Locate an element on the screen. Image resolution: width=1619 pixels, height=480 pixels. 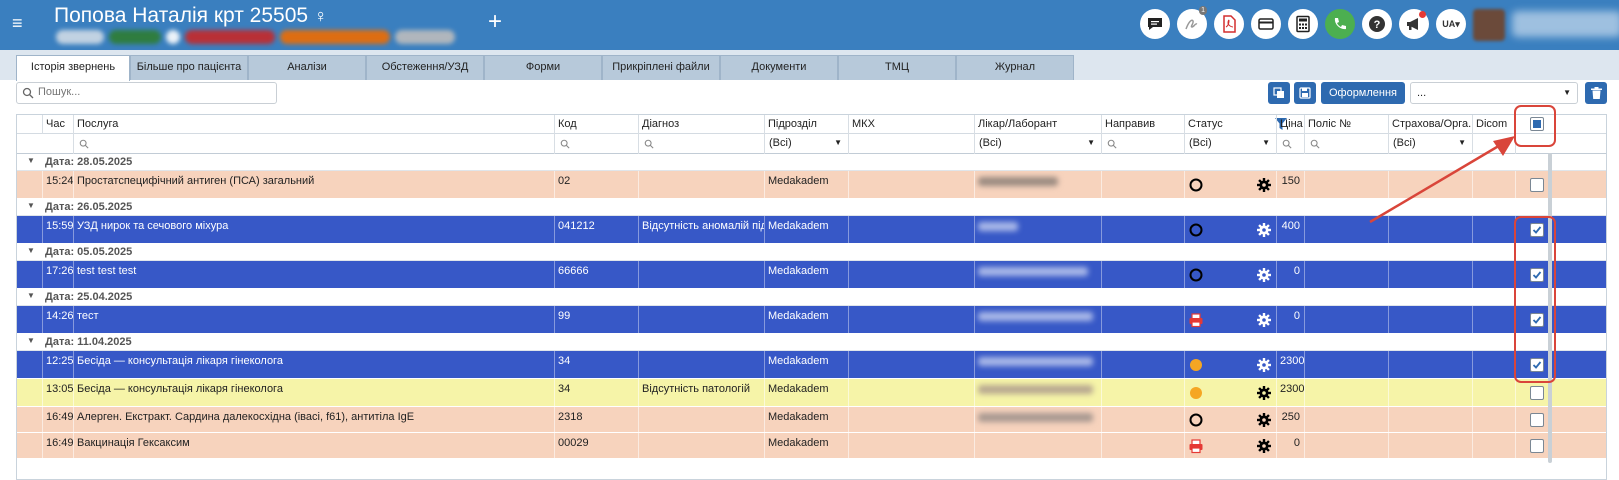
tab-forms: Форми is located at coordinates (543, 67).